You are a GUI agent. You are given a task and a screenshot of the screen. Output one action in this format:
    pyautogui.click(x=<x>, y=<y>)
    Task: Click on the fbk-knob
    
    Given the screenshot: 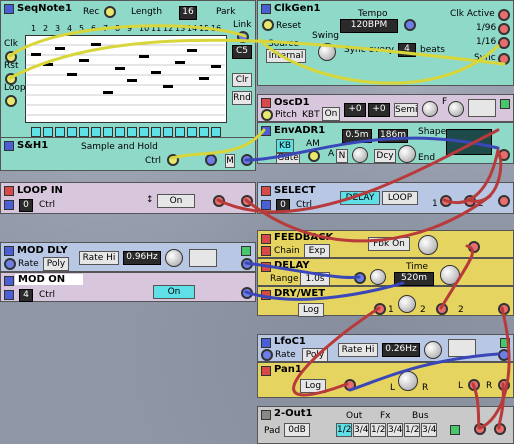 What is the action you would take?
    pyautogui.click(x=428, y=245)
    